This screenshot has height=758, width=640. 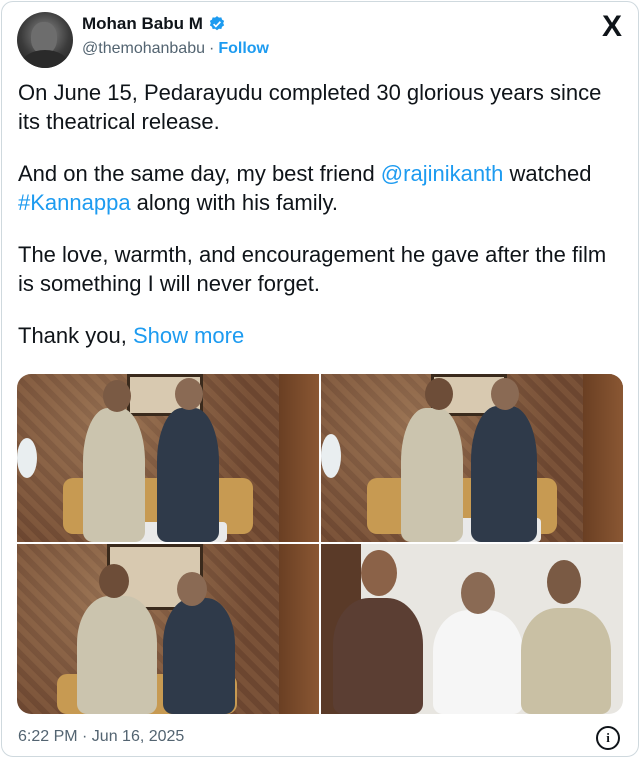 I want to click on follow-button: Follow, so click(x=243, y=49).